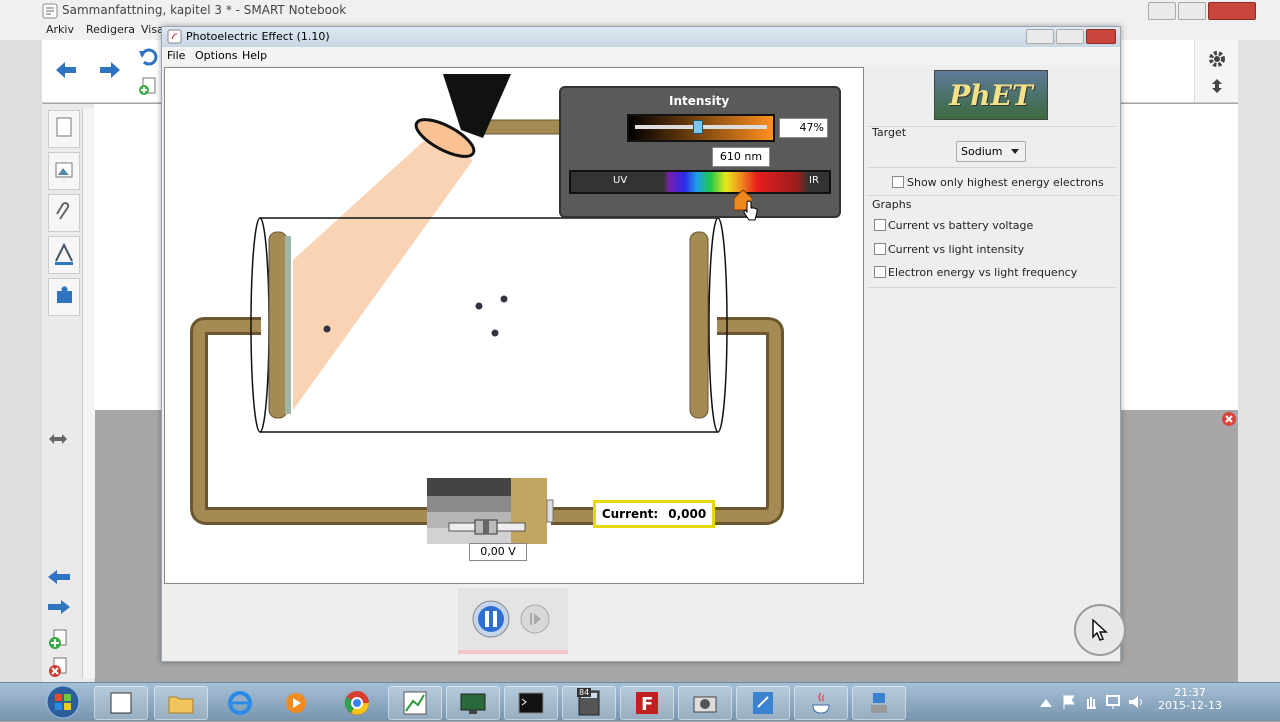 The image size is (1280, 722). What do you see at coordinates (741, 157) in the screenshot?
I see `wavelength-readout: 610 nm` at bounding box center [741, 157].